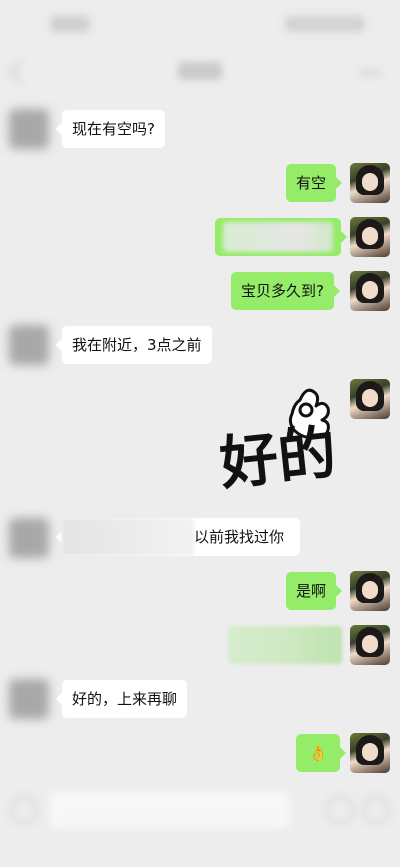 This screenshot has height=867, width=400. Describe the element at coordinates (20, 72) in the screenshot. I see `back-icon` at that location.